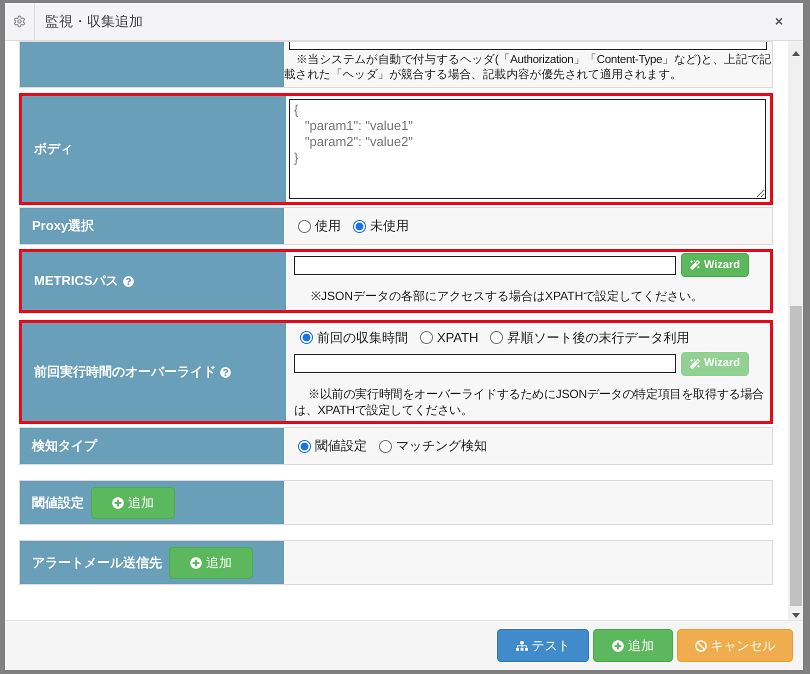  What do you see at coordinates (64, 446) in the screenshot?
I see `row-label: 検知タイプ` at bounding box center [64, 446].